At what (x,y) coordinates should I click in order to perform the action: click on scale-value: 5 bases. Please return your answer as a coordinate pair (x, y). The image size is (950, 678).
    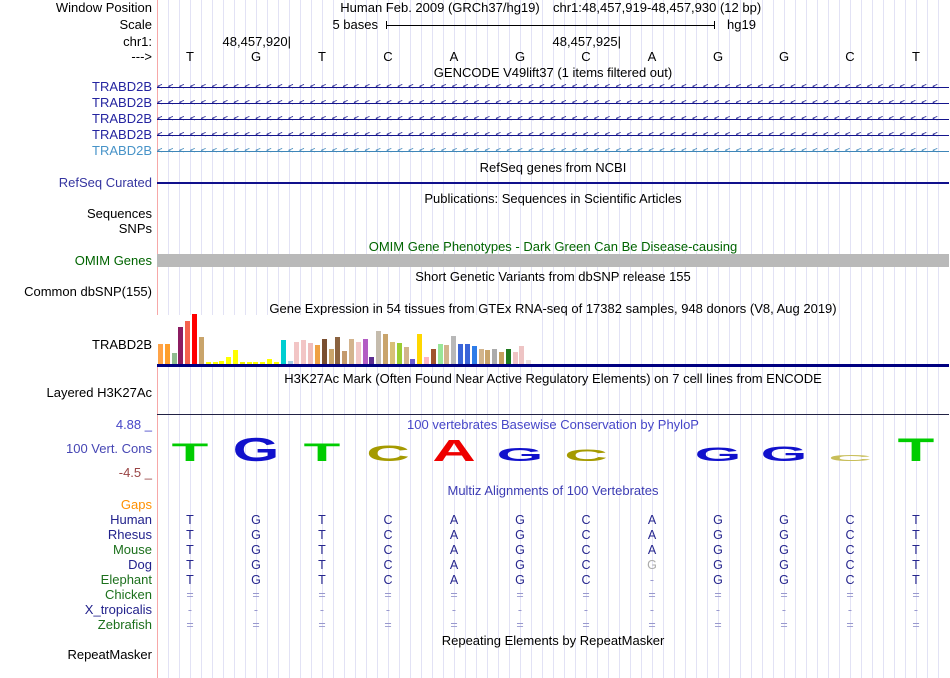
    Looking at the image, I should click on (355, 24).